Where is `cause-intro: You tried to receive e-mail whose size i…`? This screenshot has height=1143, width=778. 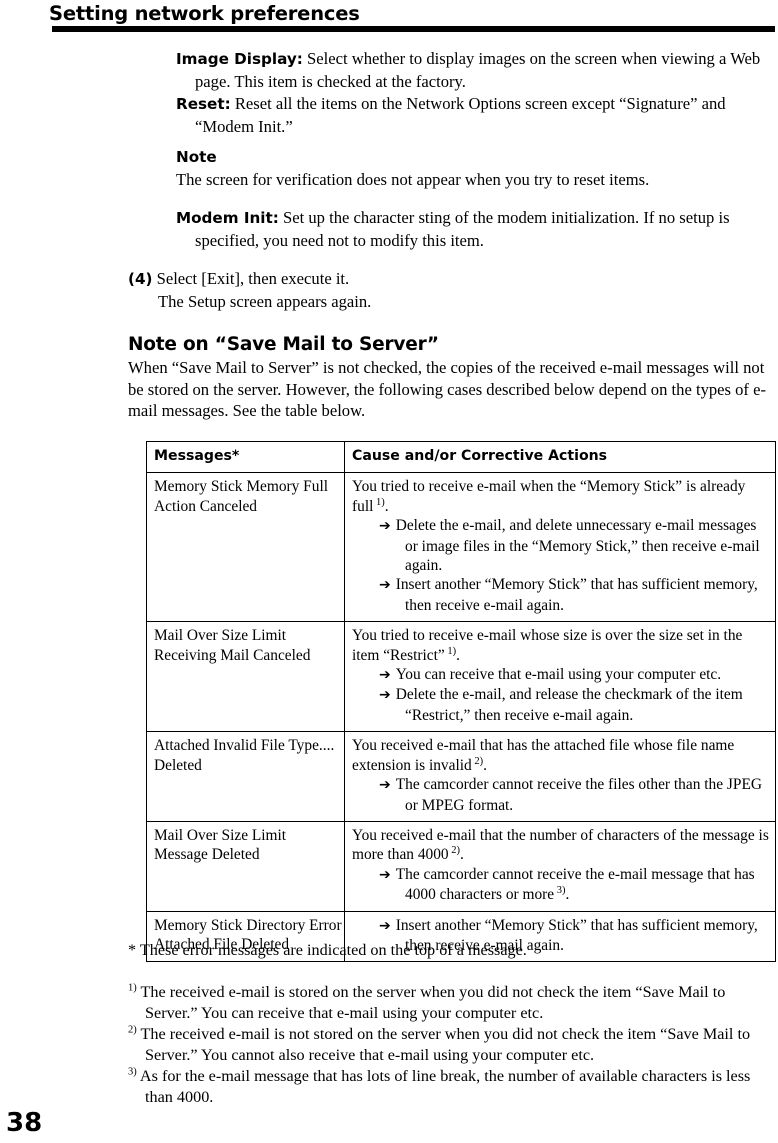
cause-intro: You tried to receive e-mail whose size i… is located at coordinates (547, 645).